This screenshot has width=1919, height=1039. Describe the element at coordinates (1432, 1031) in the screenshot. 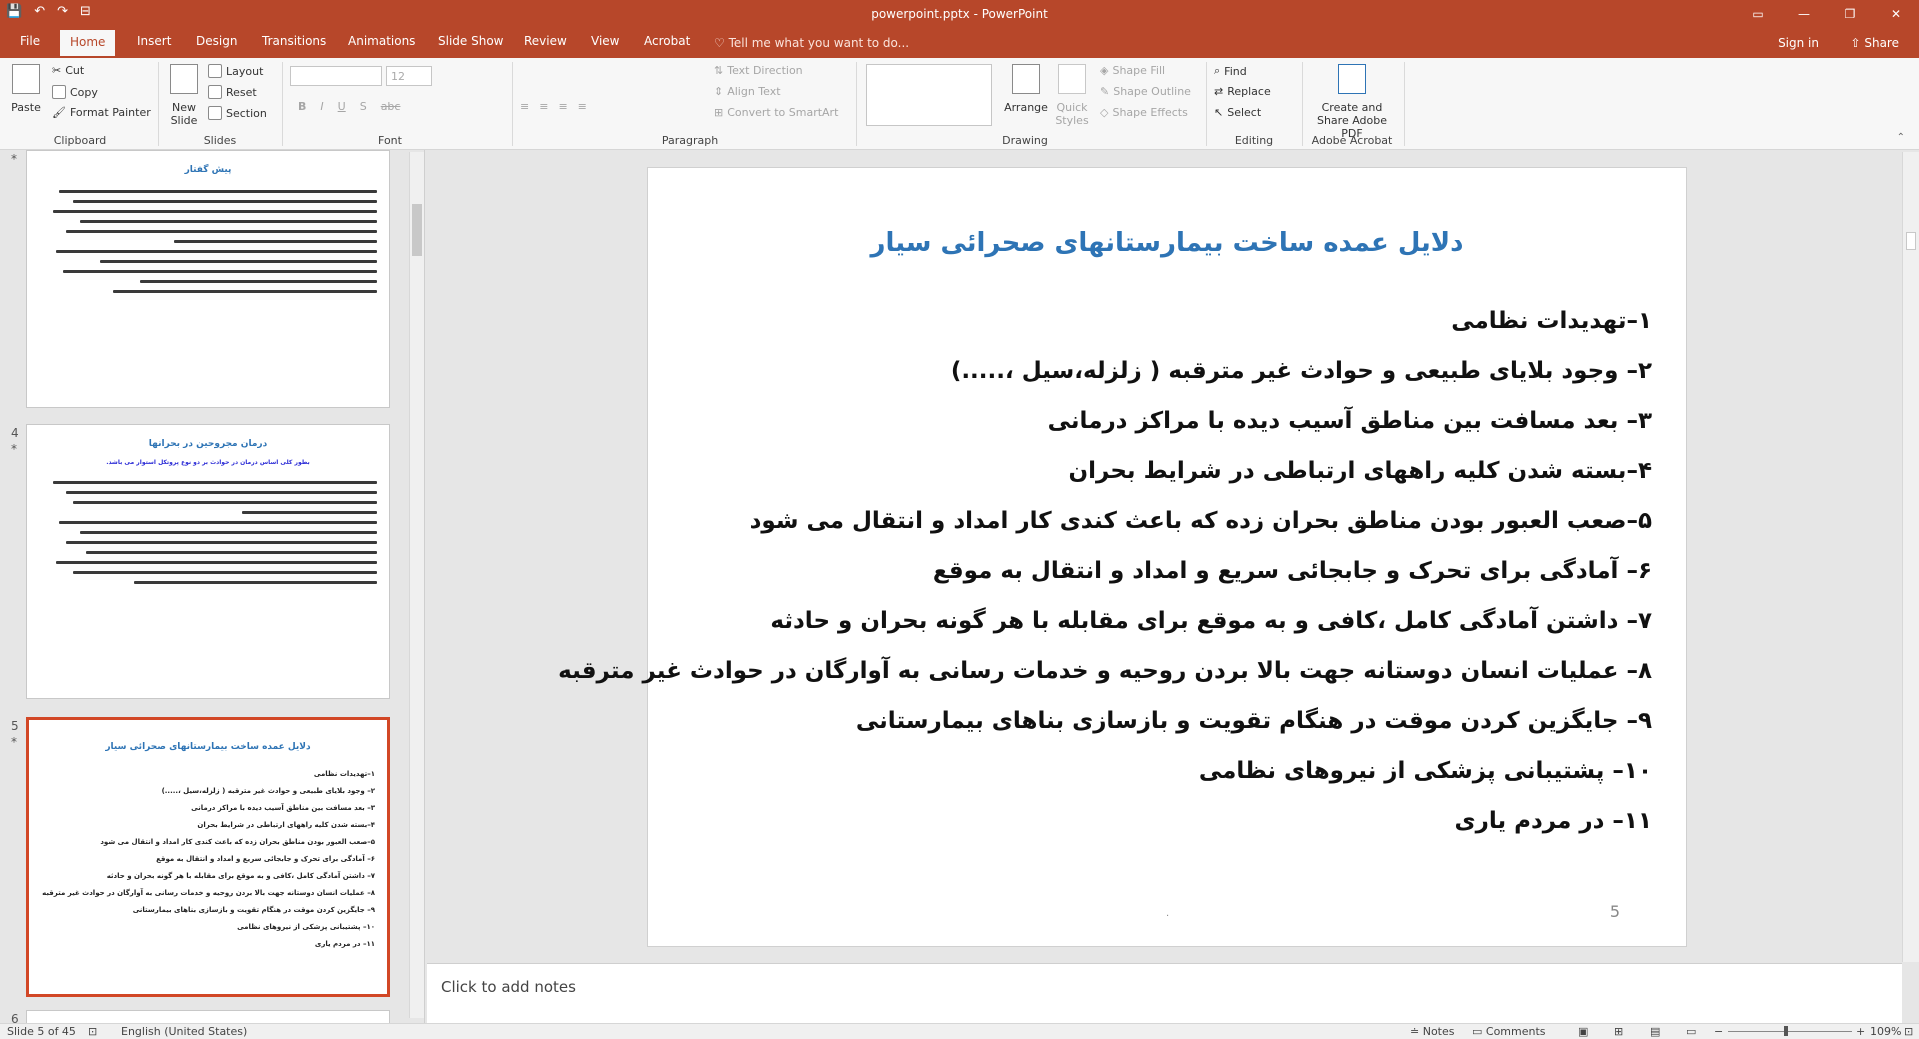

I see `notes-toggle: ≐ Notes` at that location.